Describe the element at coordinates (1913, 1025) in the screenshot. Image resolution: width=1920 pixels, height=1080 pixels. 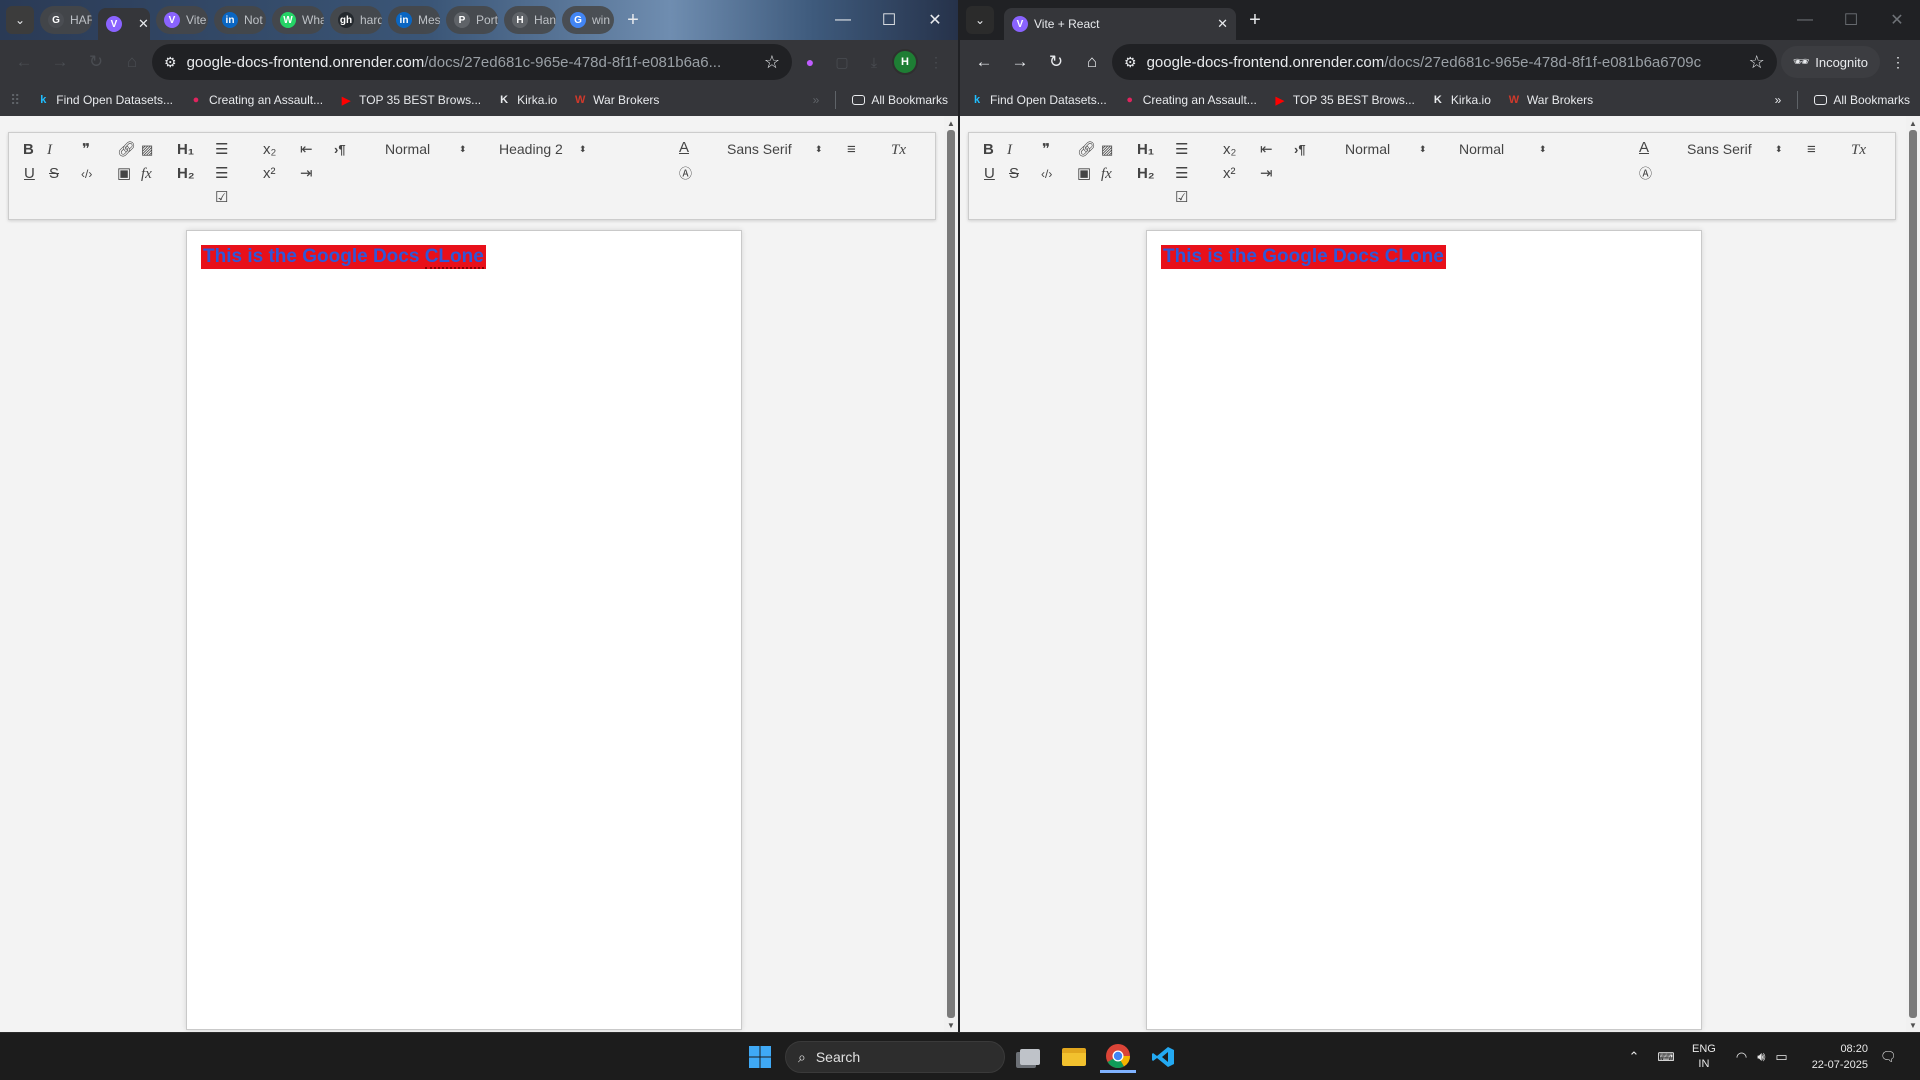
I see `scroll-down-arrow: ▼` at that location.